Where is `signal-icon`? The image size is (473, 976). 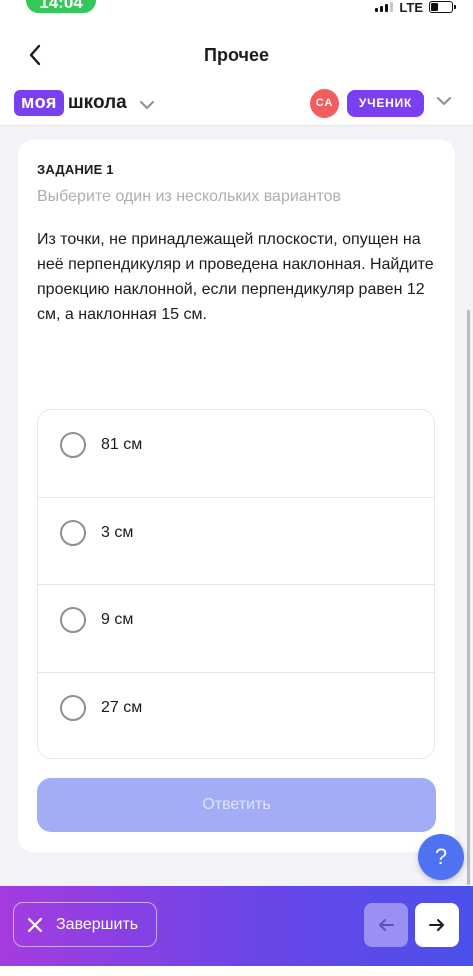
signal-icon is located at coordinates (384, 7).